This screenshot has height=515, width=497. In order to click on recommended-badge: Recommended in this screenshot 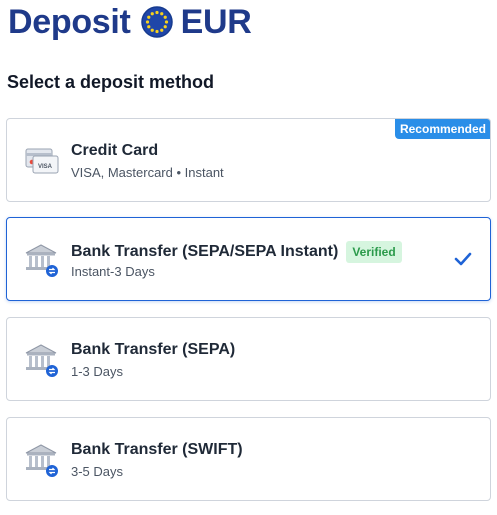, I will do `click(442, 129)`.